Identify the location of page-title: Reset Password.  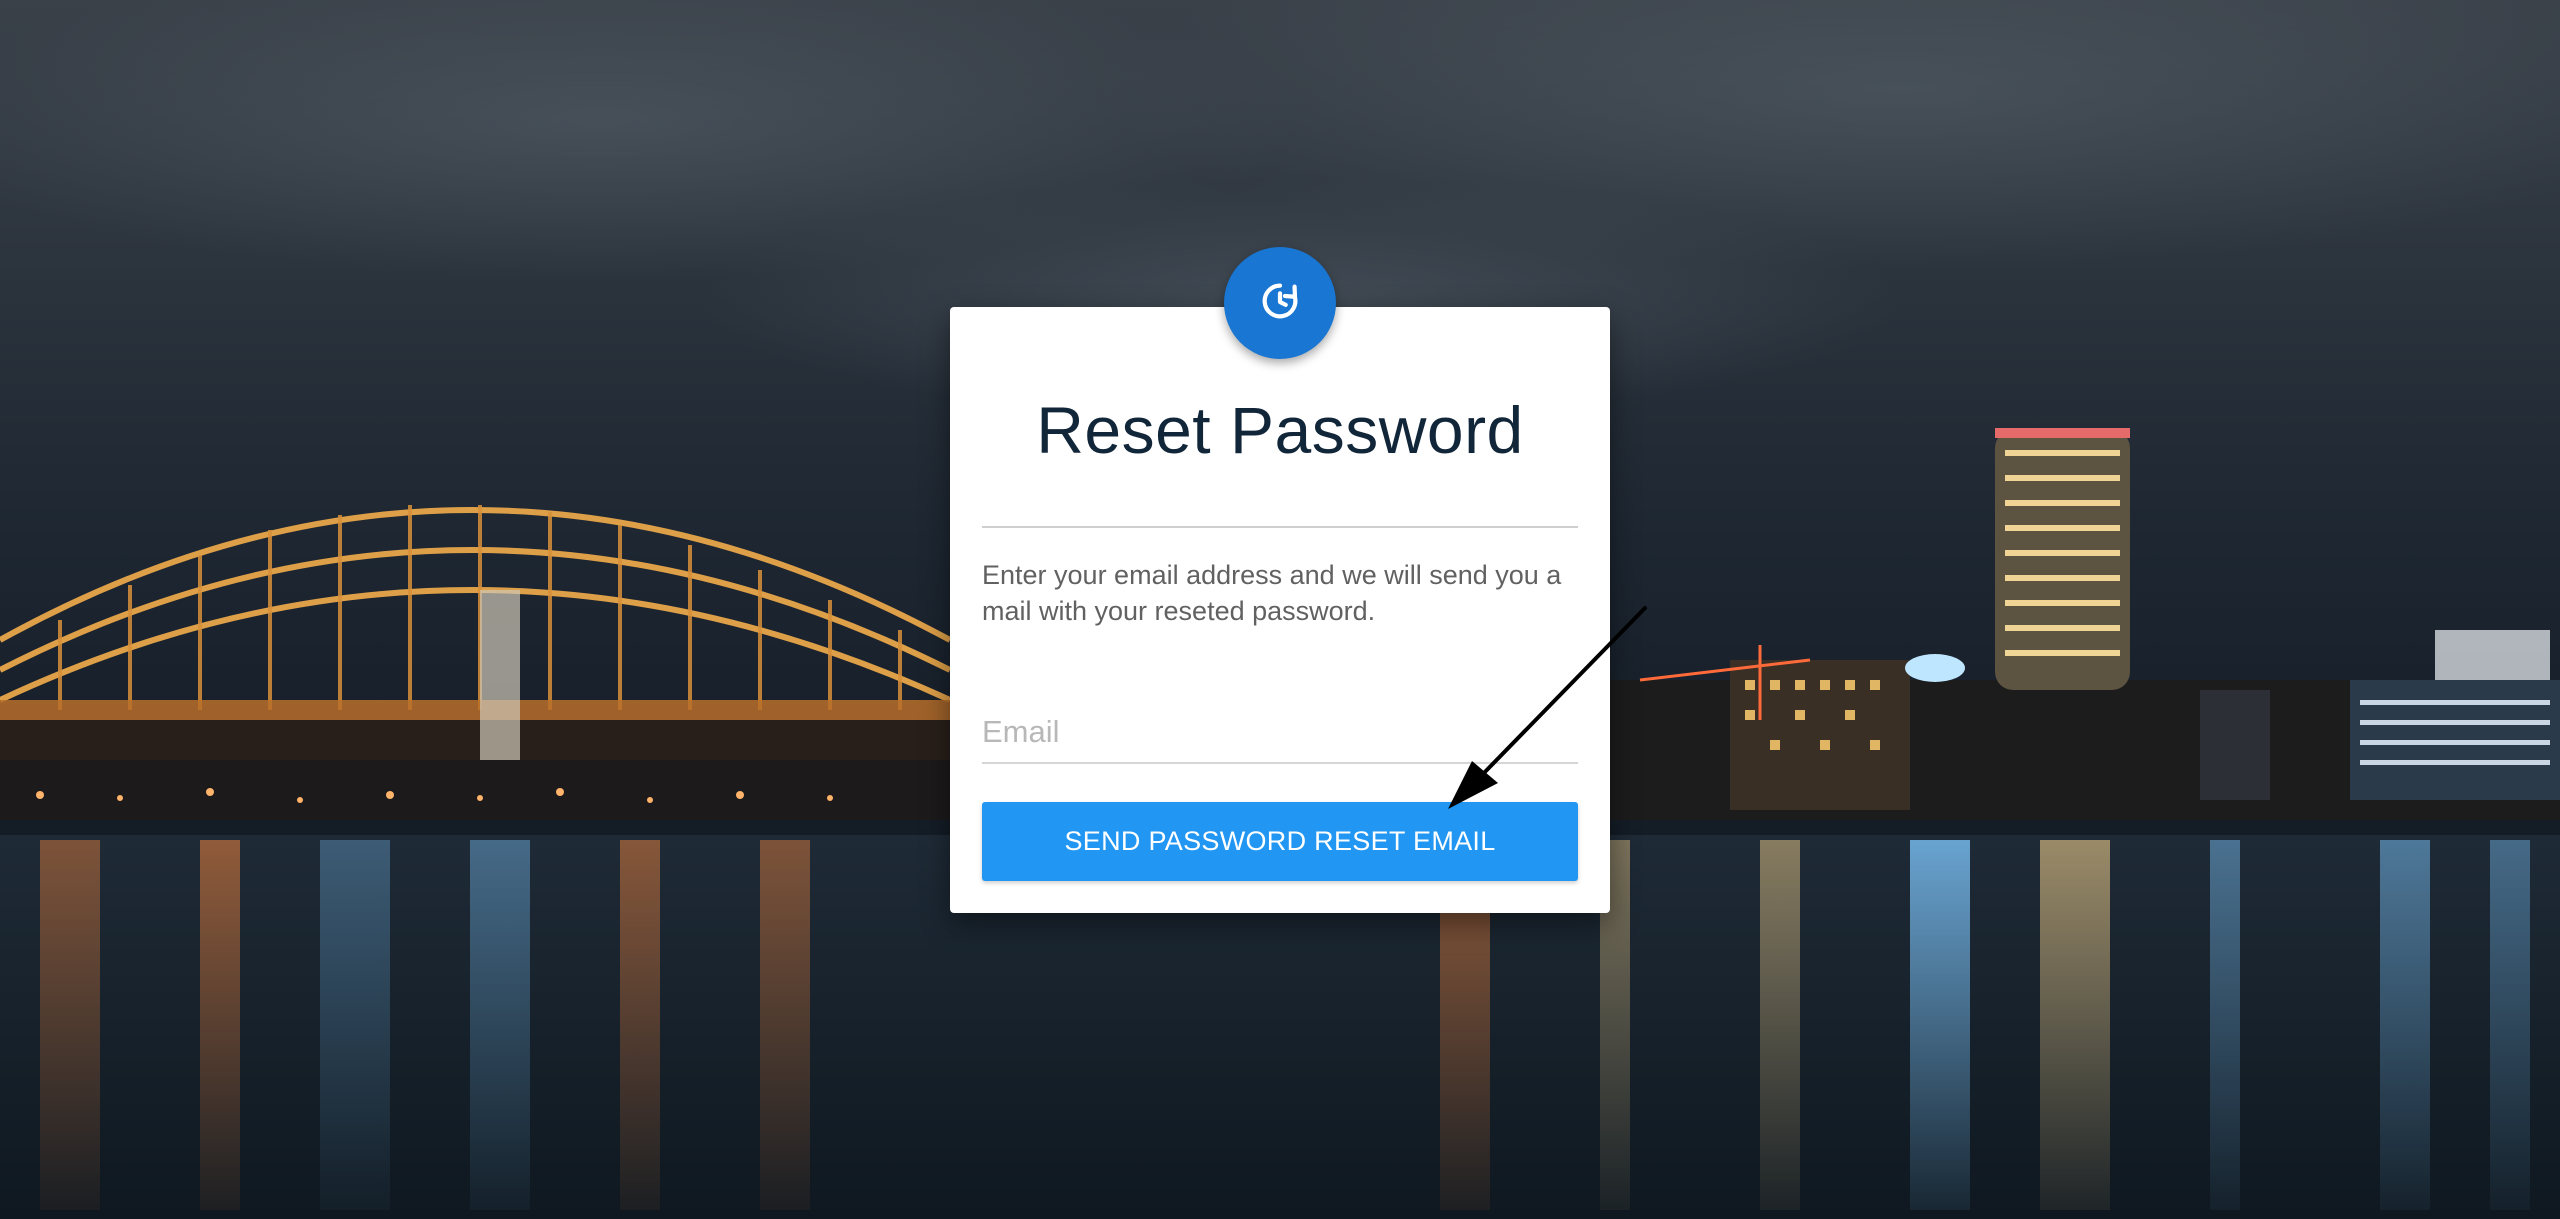
(1280, 430).